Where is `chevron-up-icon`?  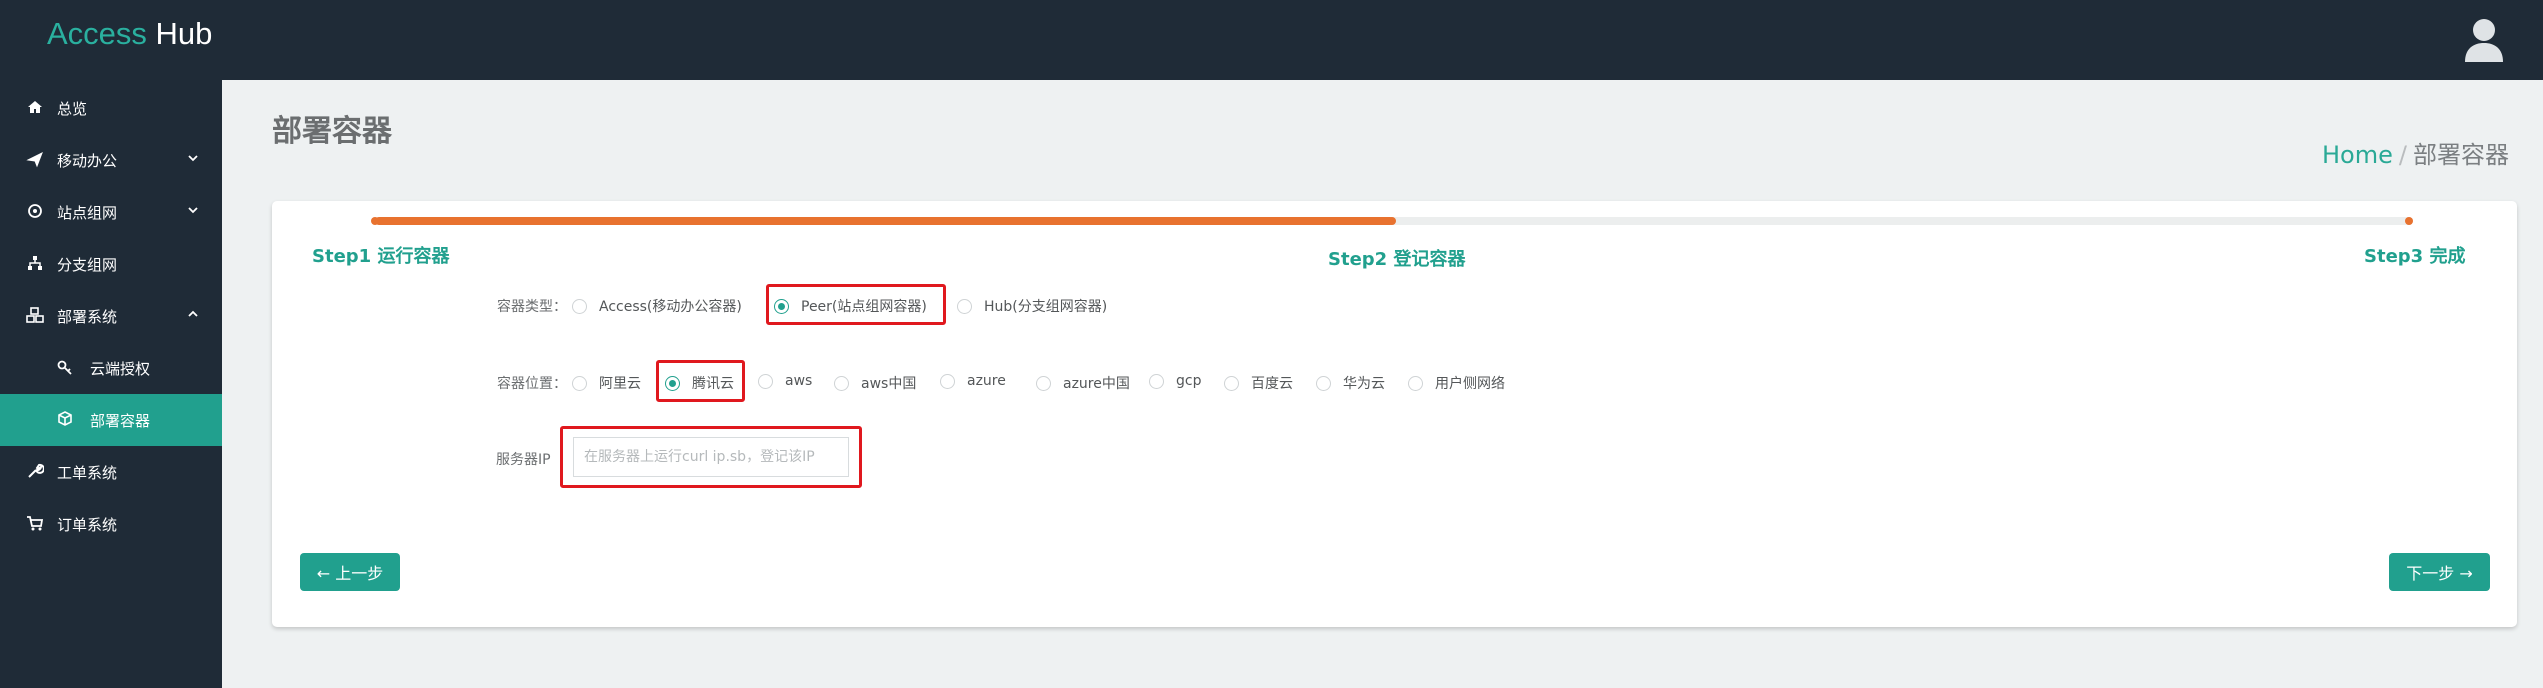
chevron-up-icon is located at coordinates (193, 313).